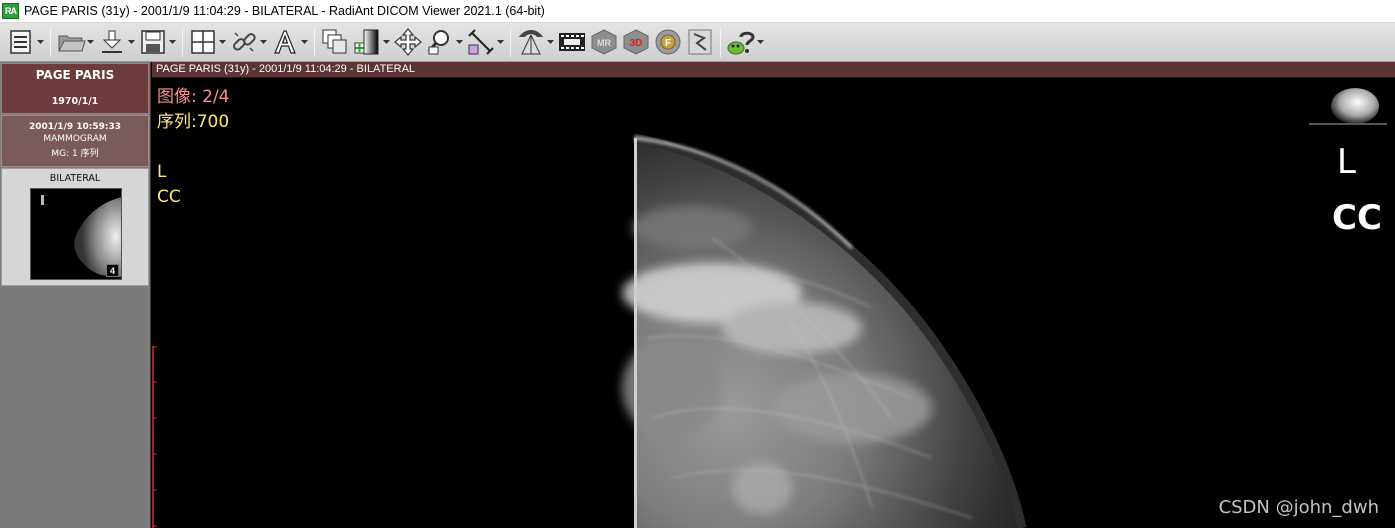  I want to click on 3d-icon: 3D, so click(636, 42).